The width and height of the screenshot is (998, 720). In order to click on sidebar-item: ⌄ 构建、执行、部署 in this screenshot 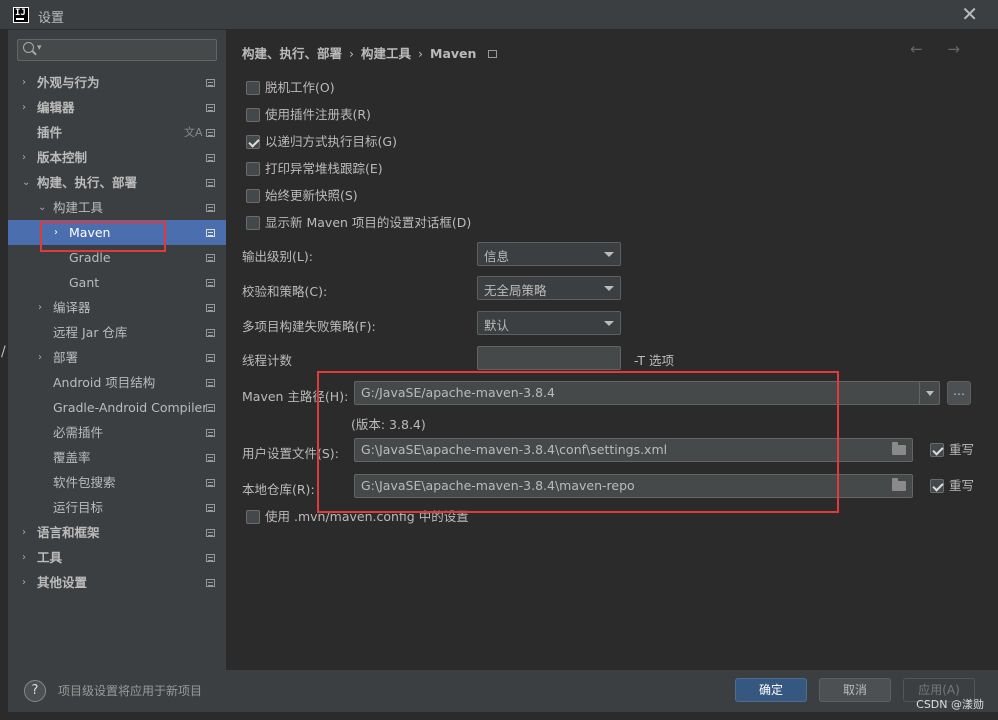, I will do `click(117, 182)`.